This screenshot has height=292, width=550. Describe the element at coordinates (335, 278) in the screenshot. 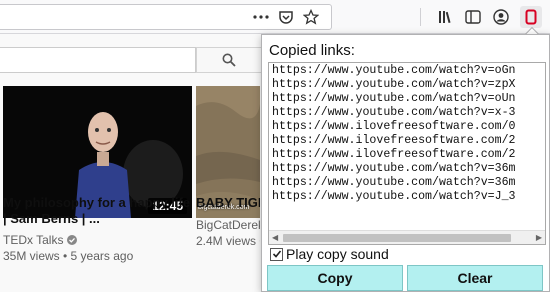

I see `copy-button: Copy` at that location.